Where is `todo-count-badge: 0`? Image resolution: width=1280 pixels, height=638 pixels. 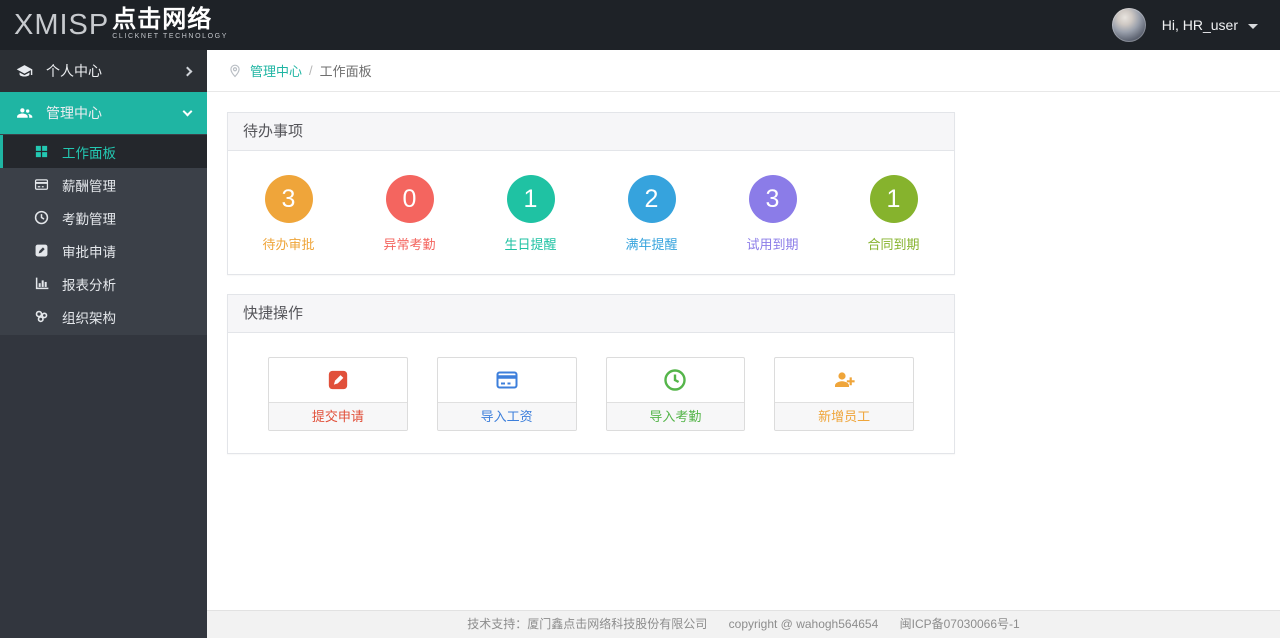 todo-count-badge: 0 is located at coordinates (409, 199).